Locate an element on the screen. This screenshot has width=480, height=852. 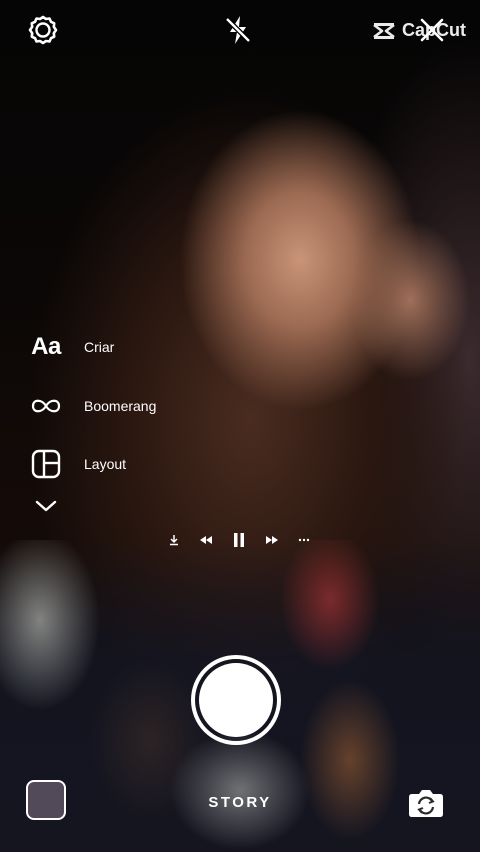
infinity-icon is located at coordinates (46, 406).